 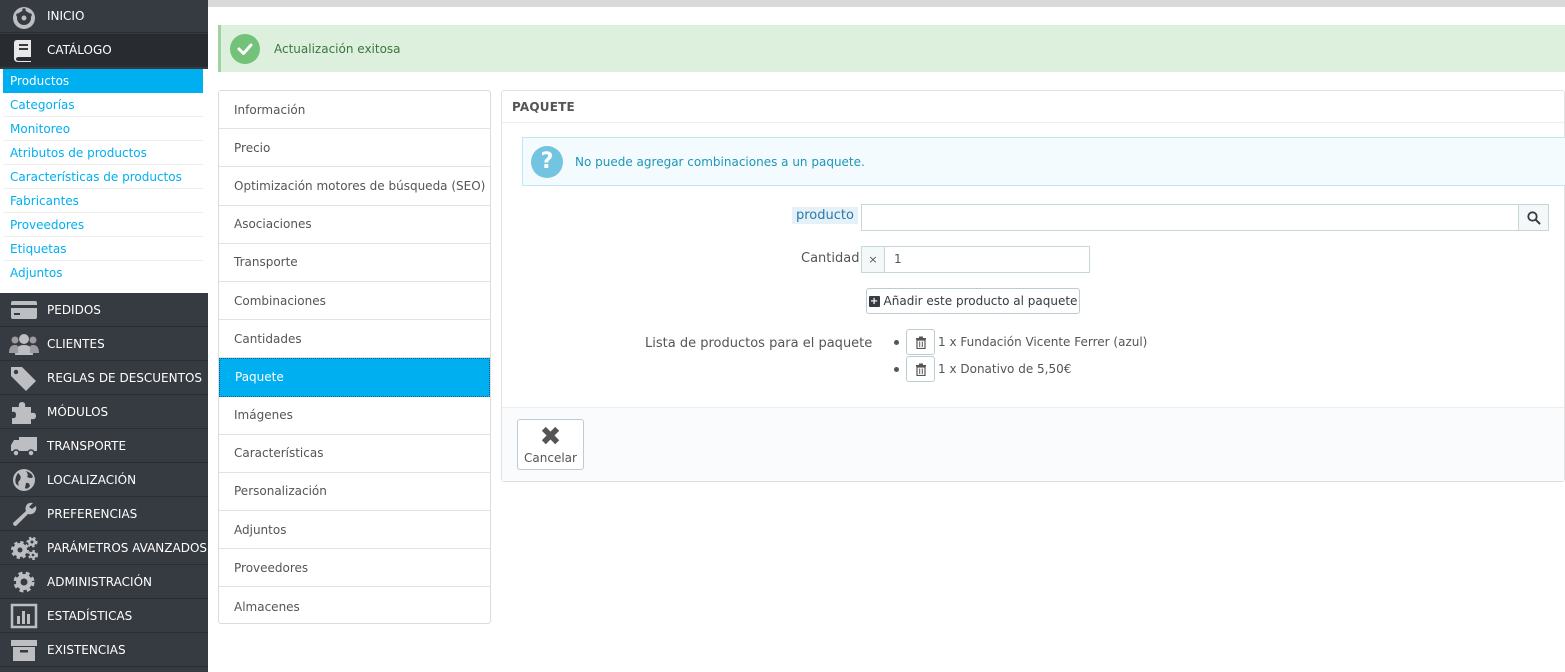 I want to click on cancel-button: ✖ Cancelar, so click(x=550, y=444).